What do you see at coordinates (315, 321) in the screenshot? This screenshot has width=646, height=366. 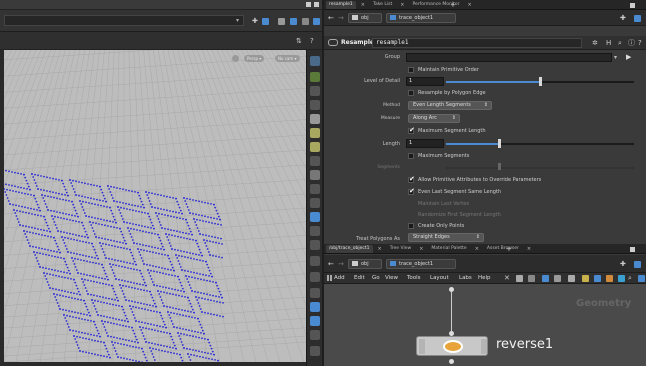 I see `solid-icon` at bounding box center [315, 321].